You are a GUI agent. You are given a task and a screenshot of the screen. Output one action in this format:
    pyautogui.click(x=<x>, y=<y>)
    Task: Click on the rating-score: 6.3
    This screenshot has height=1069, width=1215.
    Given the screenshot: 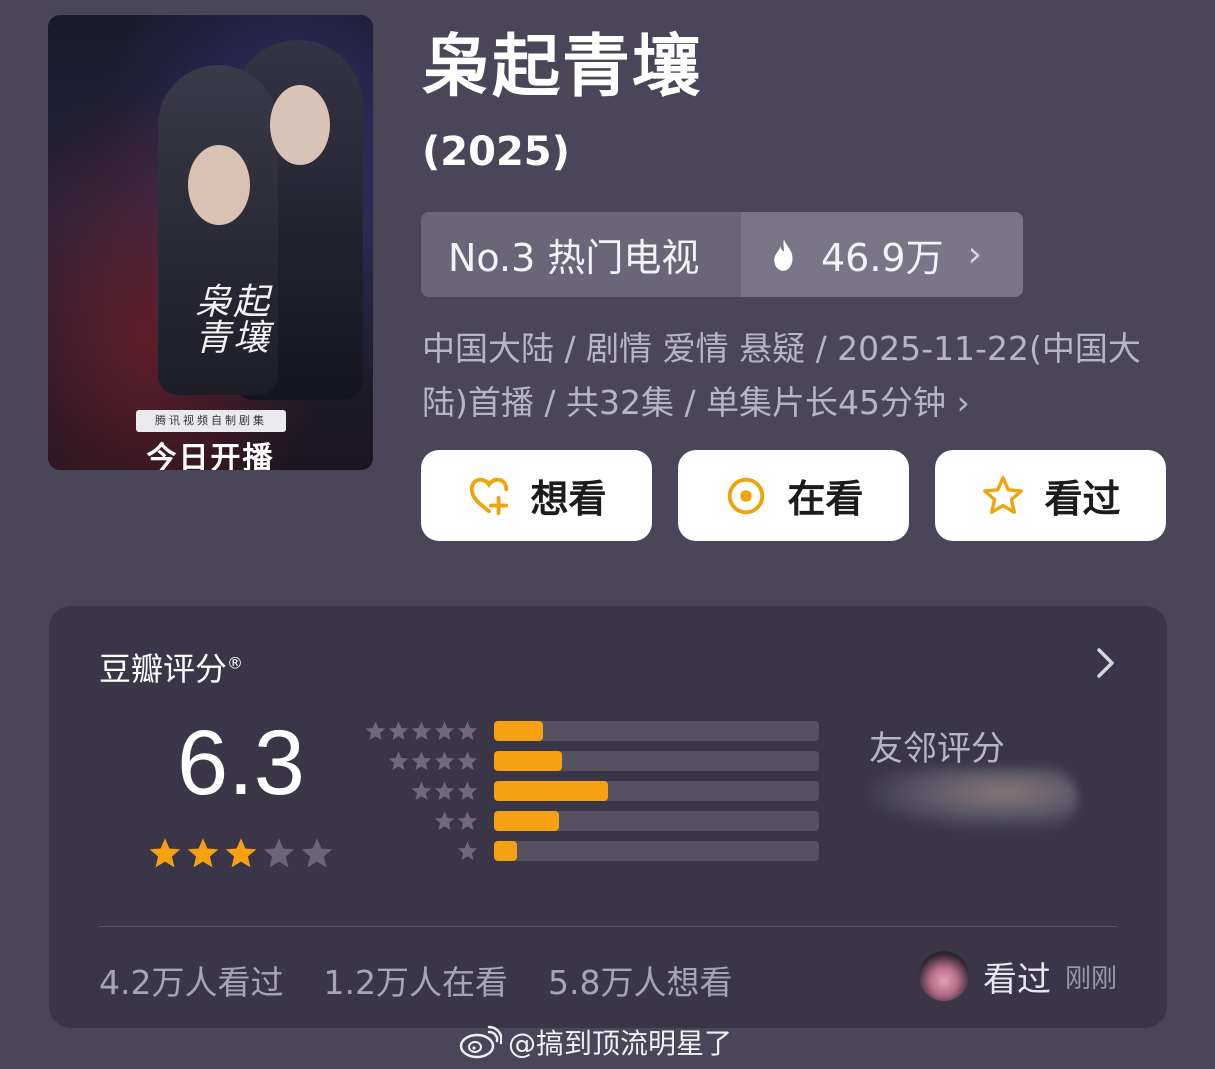 What is the action you would take?
    pyautogui.click(x=241, y=763)
    